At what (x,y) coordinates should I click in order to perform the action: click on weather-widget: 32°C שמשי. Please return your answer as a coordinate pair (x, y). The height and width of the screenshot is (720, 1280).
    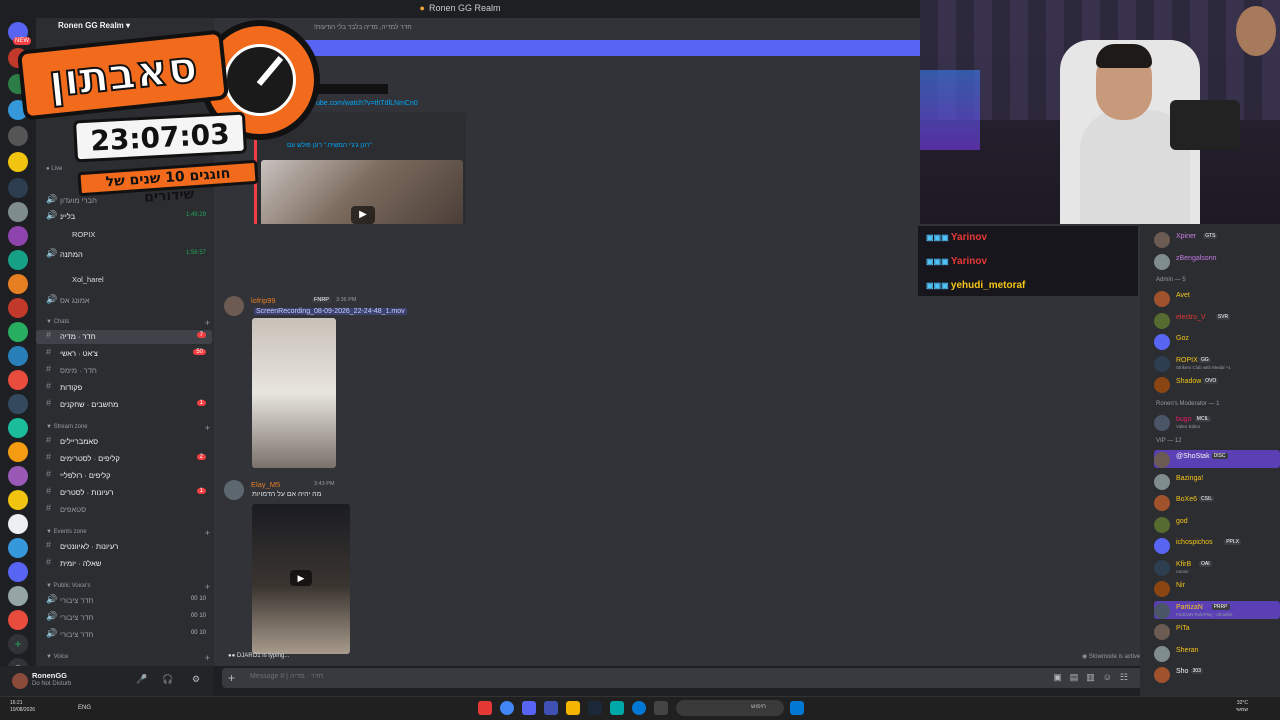
    Looking at the image, I should click on (1242, 707).